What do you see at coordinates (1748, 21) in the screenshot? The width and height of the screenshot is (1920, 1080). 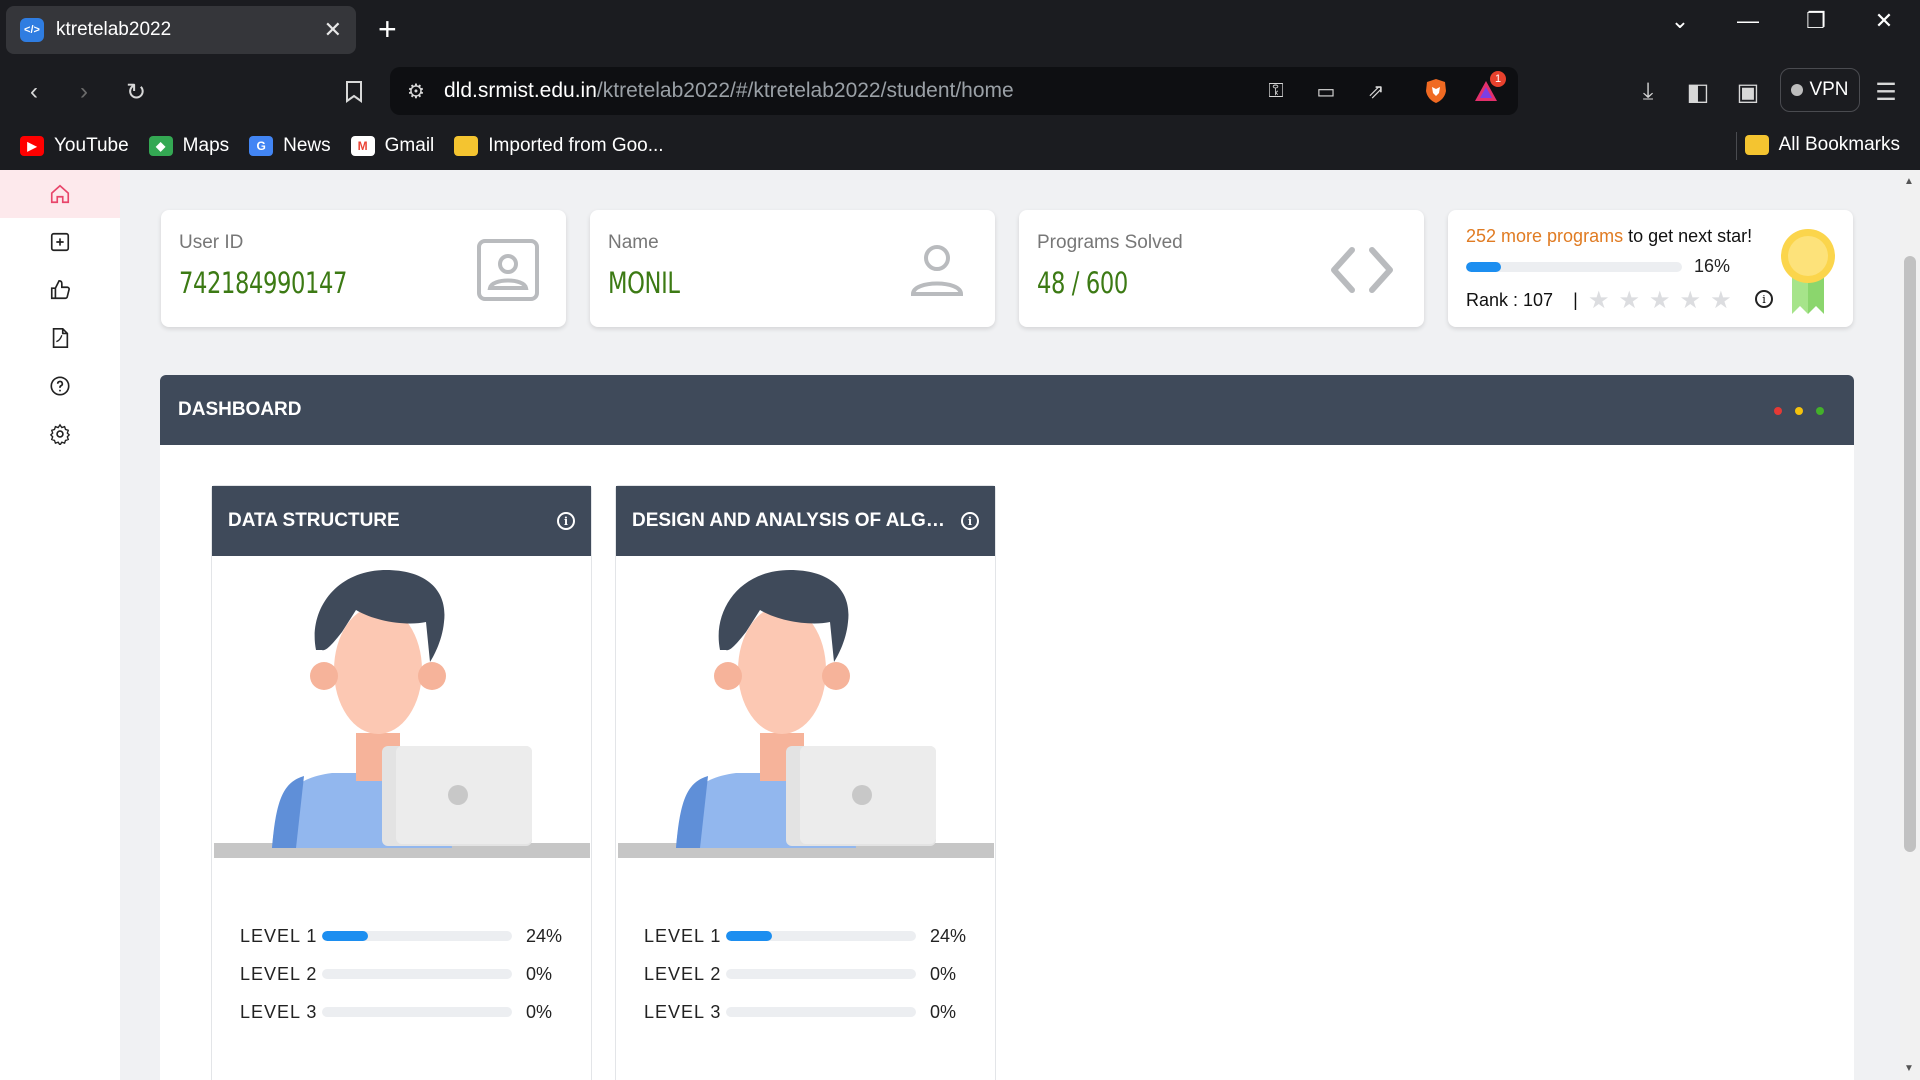 I see `minimize-button: —` at bounding box center [1748, 21].